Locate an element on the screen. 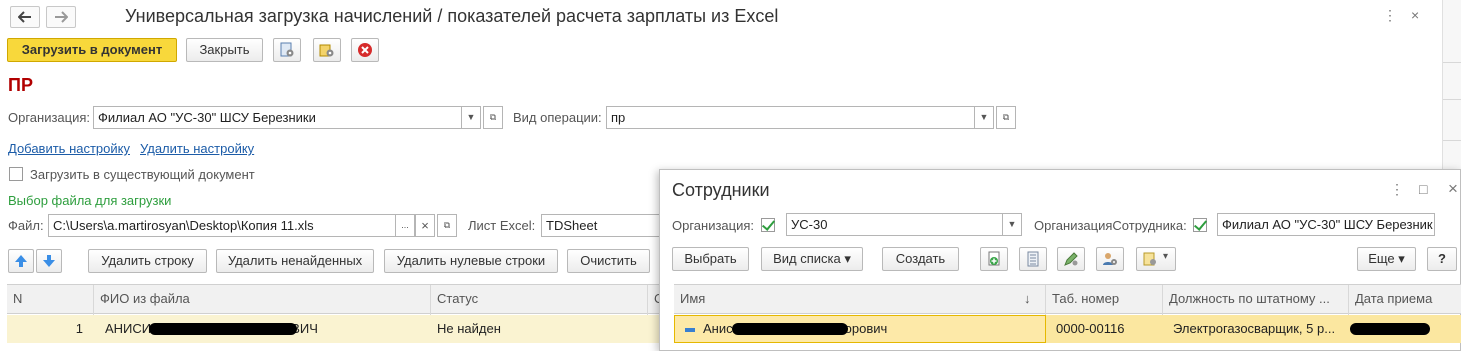  column-name: Имя ↓ is located at coordinates (860, 300).